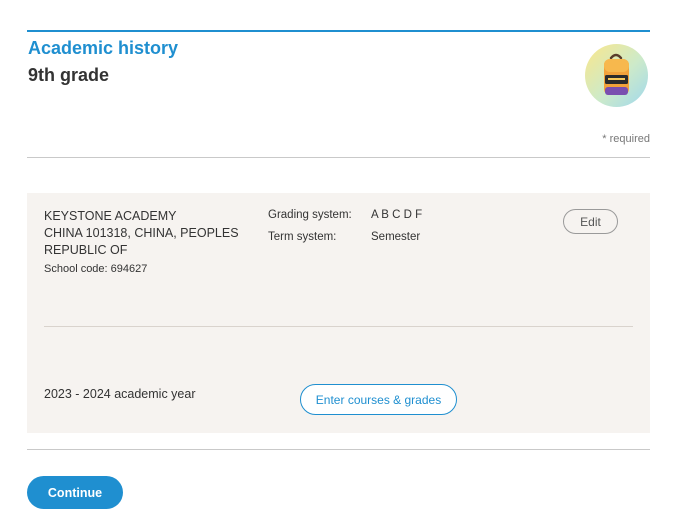 The image size is (680, 523). Describe the element at coordinates (397, 215) in the screenshot. I see `grading-system-value: A B C D F` at that location.